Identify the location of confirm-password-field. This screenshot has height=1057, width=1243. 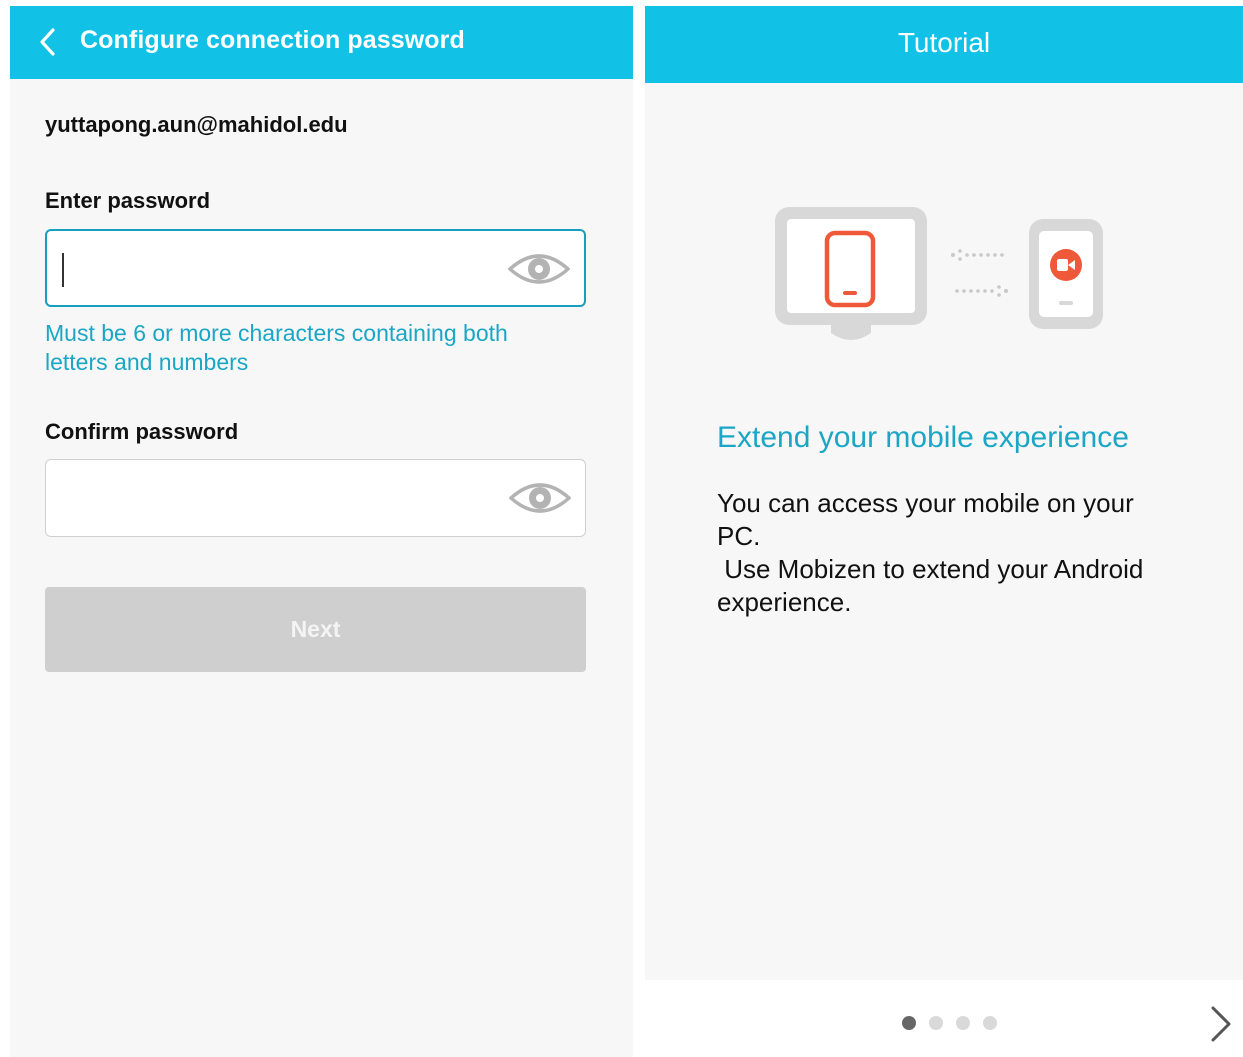
(315, 498).